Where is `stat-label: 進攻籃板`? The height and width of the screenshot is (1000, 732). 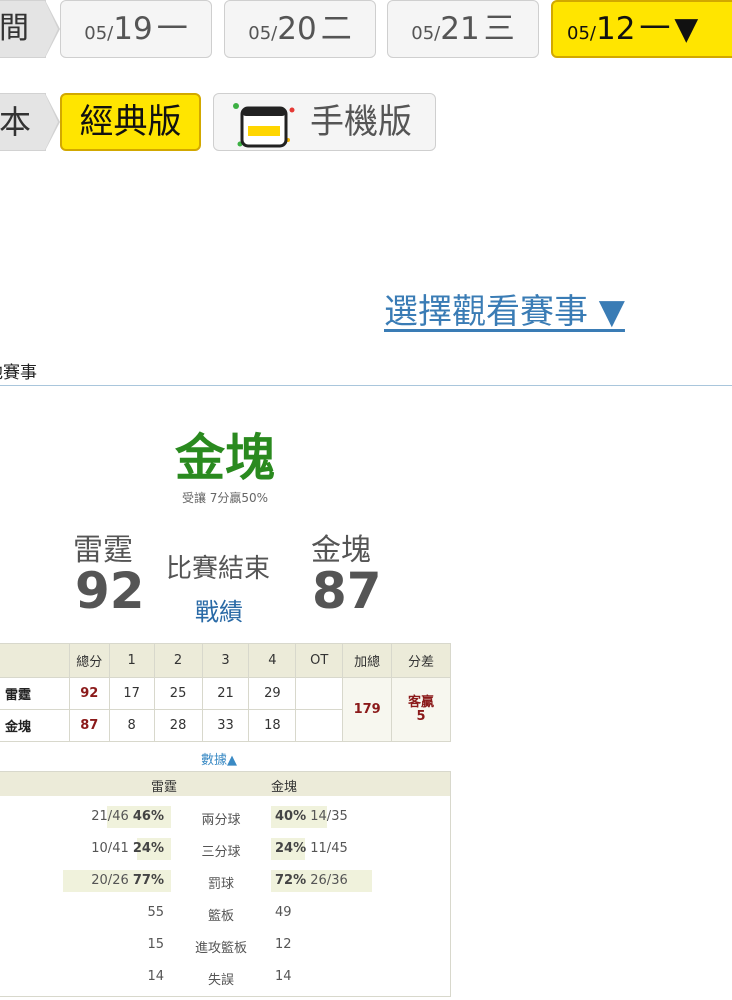 stat-label: 進攻籃板 is located at coordinates (220, 948).